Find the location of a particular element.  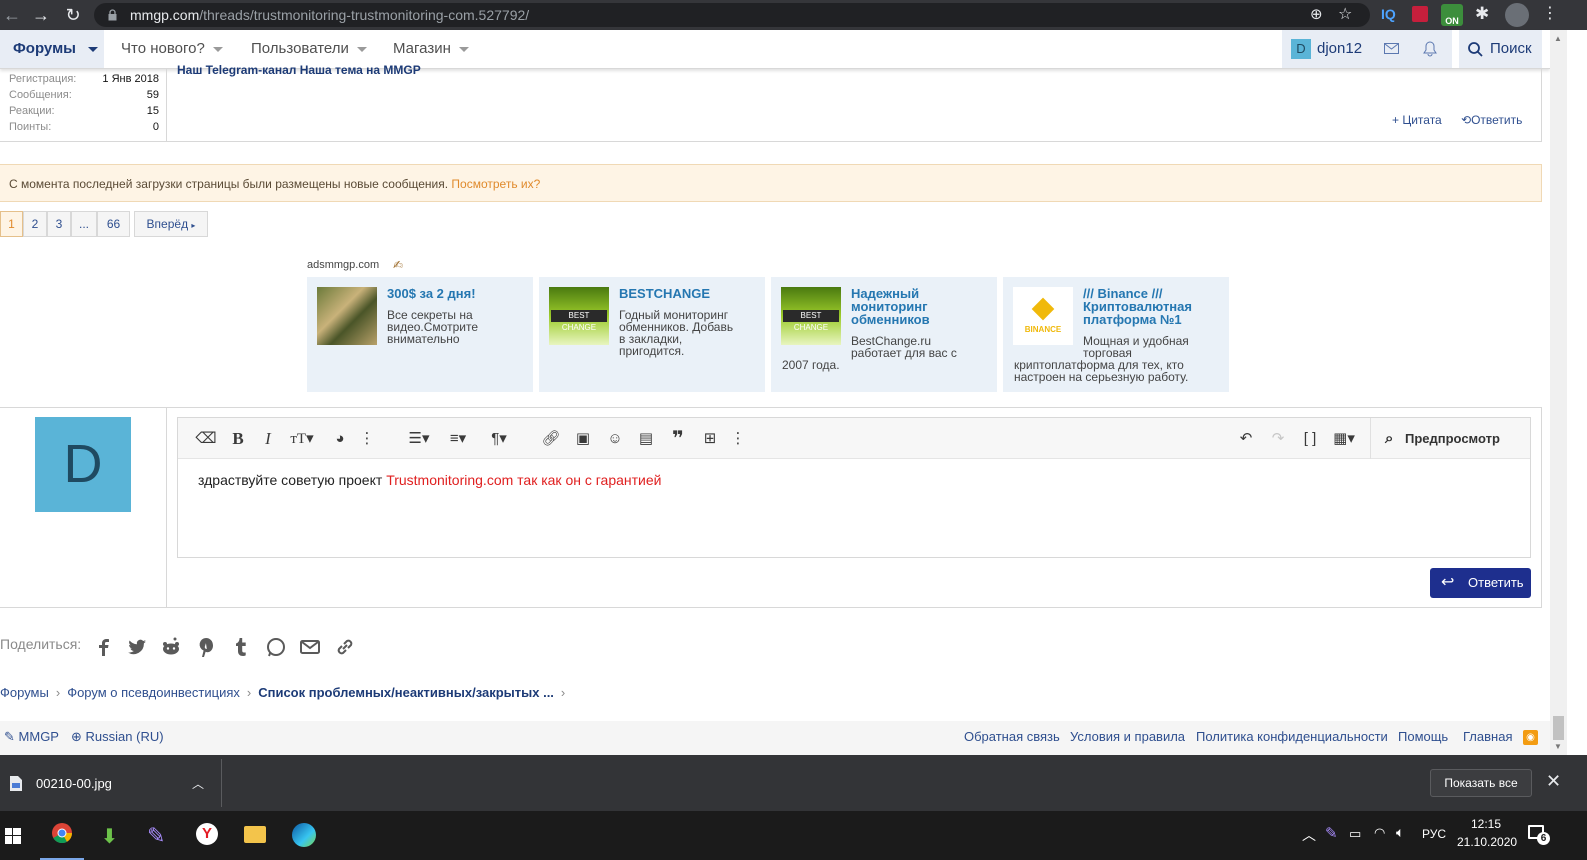

menu-dots-icon: ⋮ is located at coordinates (1550, 13).